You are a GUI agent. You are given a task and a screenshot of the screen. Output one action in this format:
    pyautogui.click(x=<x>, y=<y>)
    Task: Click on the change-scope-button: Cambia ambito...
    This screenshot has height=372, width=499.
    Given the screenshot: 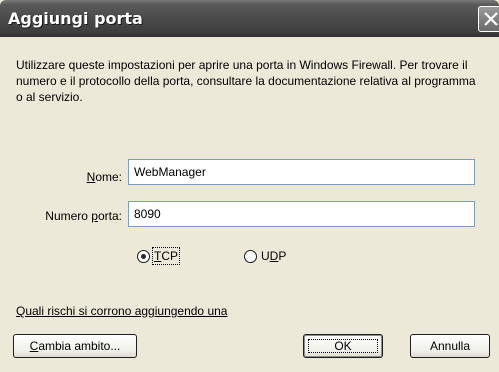 What is the action you would take?
    pyautogui.click(x=75, y=346)
    